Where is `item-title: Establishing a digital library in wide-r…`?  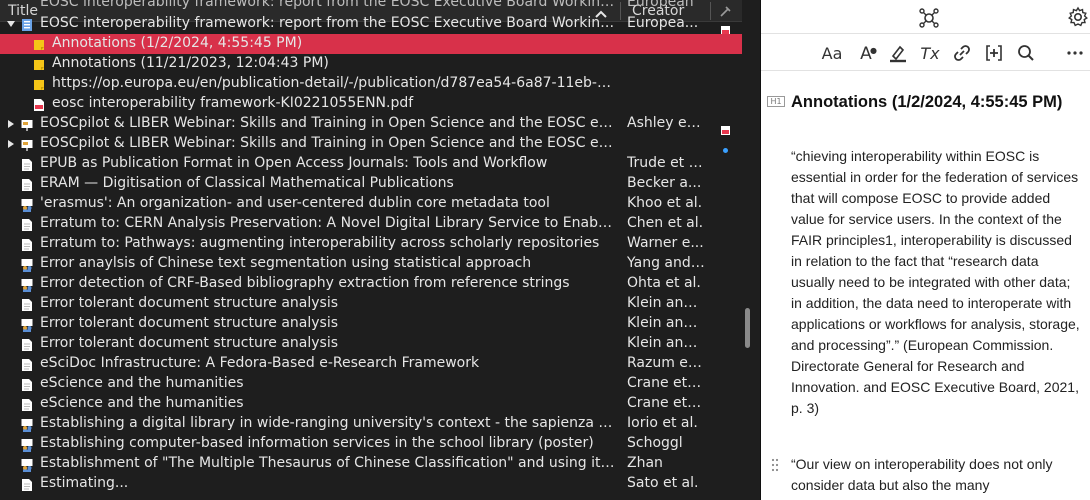 item-title: Establishing a digital library in wide-r… is located at coordinates (327, 423).